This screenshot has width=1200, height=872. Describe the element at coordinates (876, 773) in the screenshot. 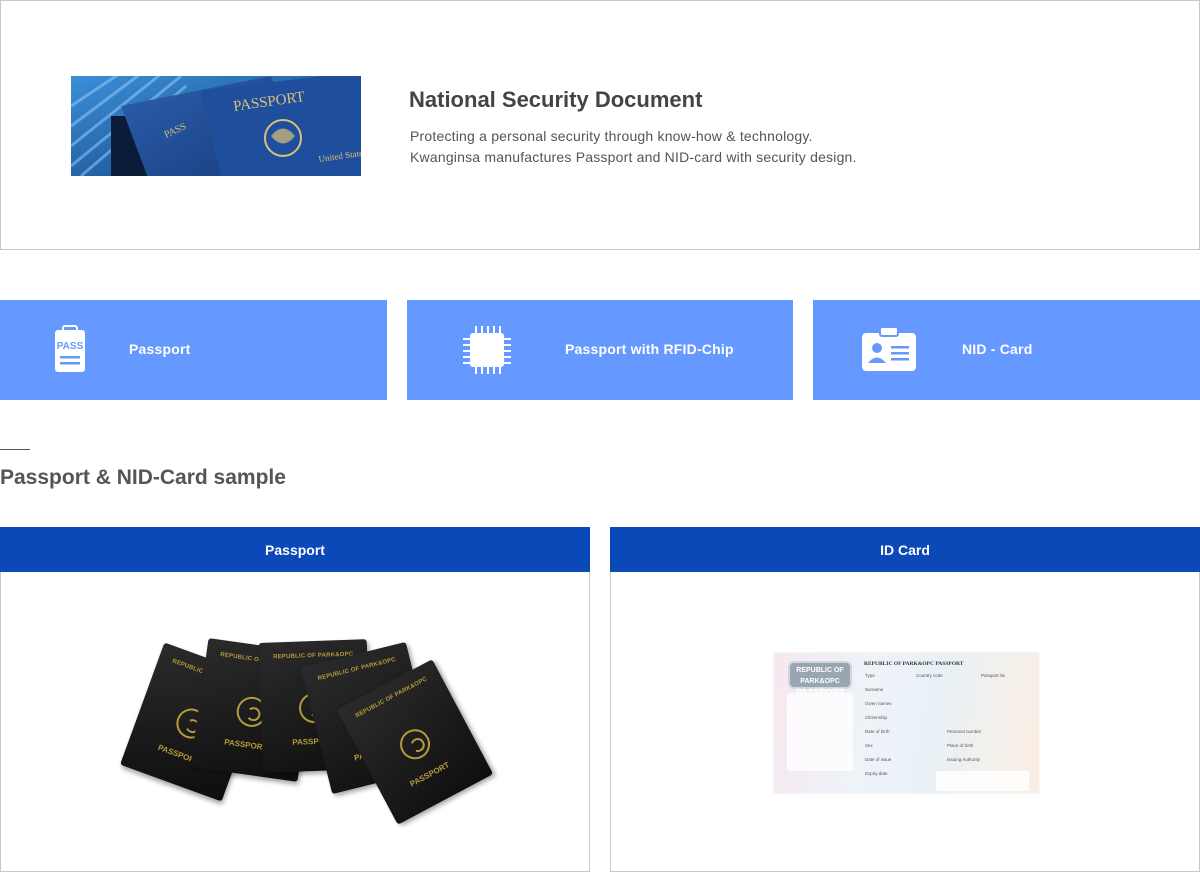

I see `id-card-field: Expiry date` at that location.